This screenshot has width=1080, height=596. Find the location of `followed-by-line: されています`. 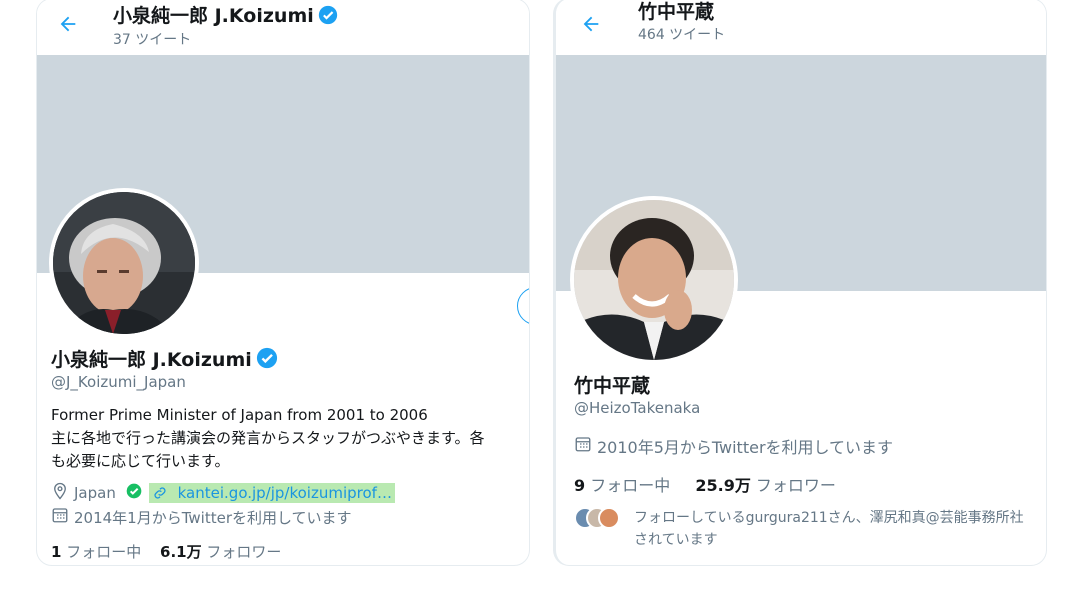

followed-by-line: されています is located at coordinates (676, 540).